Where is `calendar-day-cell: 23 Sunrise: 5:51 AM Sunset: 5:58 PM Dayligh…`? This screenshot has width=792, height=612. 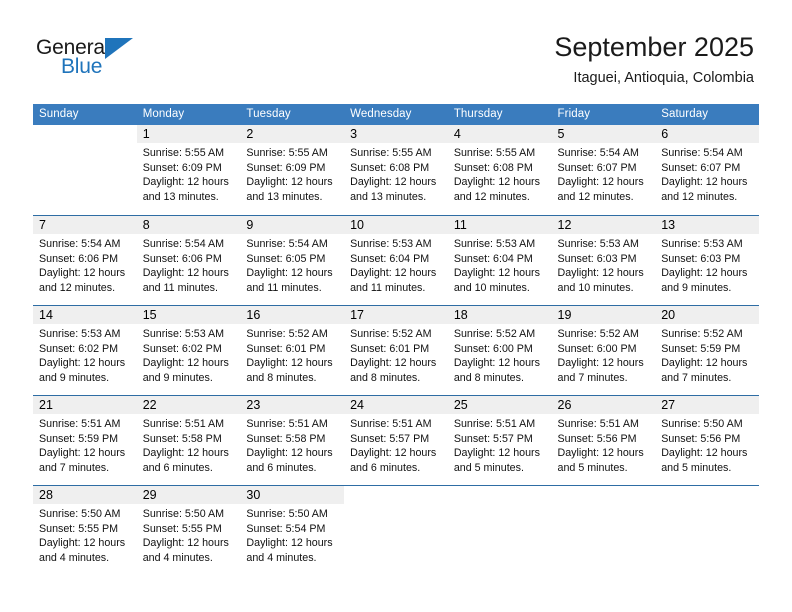 calendar-day-cell: 23 Sunrise: 5:51 AM Sunset: 5:58 PM Dayligh… is located at coordinates (292, 440).